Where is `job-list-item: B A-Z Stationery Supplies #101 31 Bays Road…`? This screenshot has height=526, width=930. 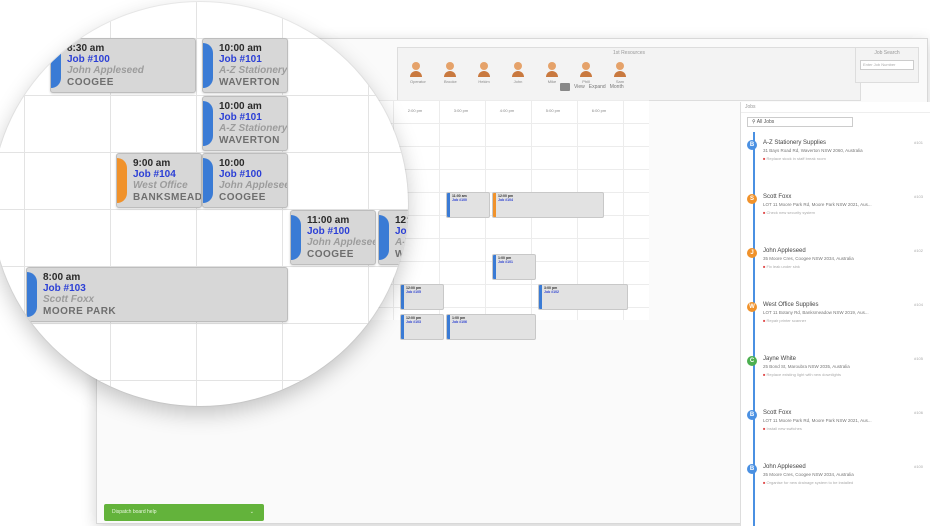
job-list-item: B A-Z Stationery Supplies #101 31 Bays Road… is located at coordinates (838, 158).